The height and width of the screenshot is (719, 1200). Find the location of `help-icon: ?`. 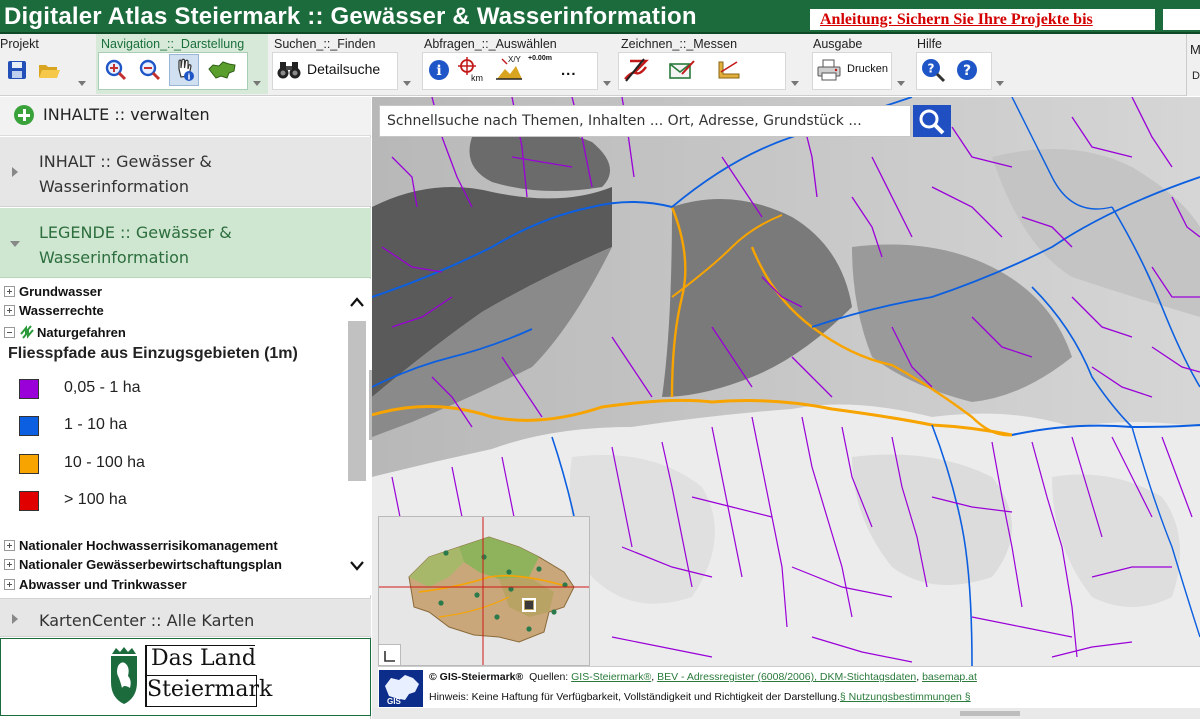

help-icon: ? is located at coordinates (967, 70).